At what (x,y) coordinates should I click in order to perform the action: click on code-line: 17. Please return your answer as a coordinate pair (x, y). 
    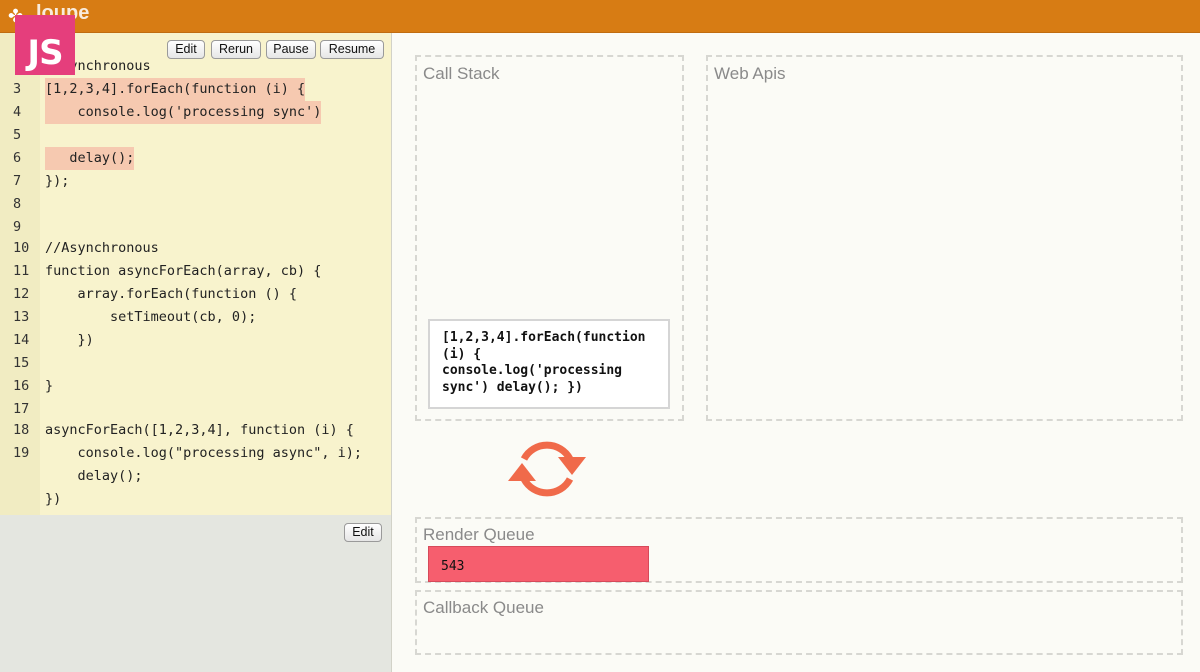
    Looking at the image, I should click on (21, 409).